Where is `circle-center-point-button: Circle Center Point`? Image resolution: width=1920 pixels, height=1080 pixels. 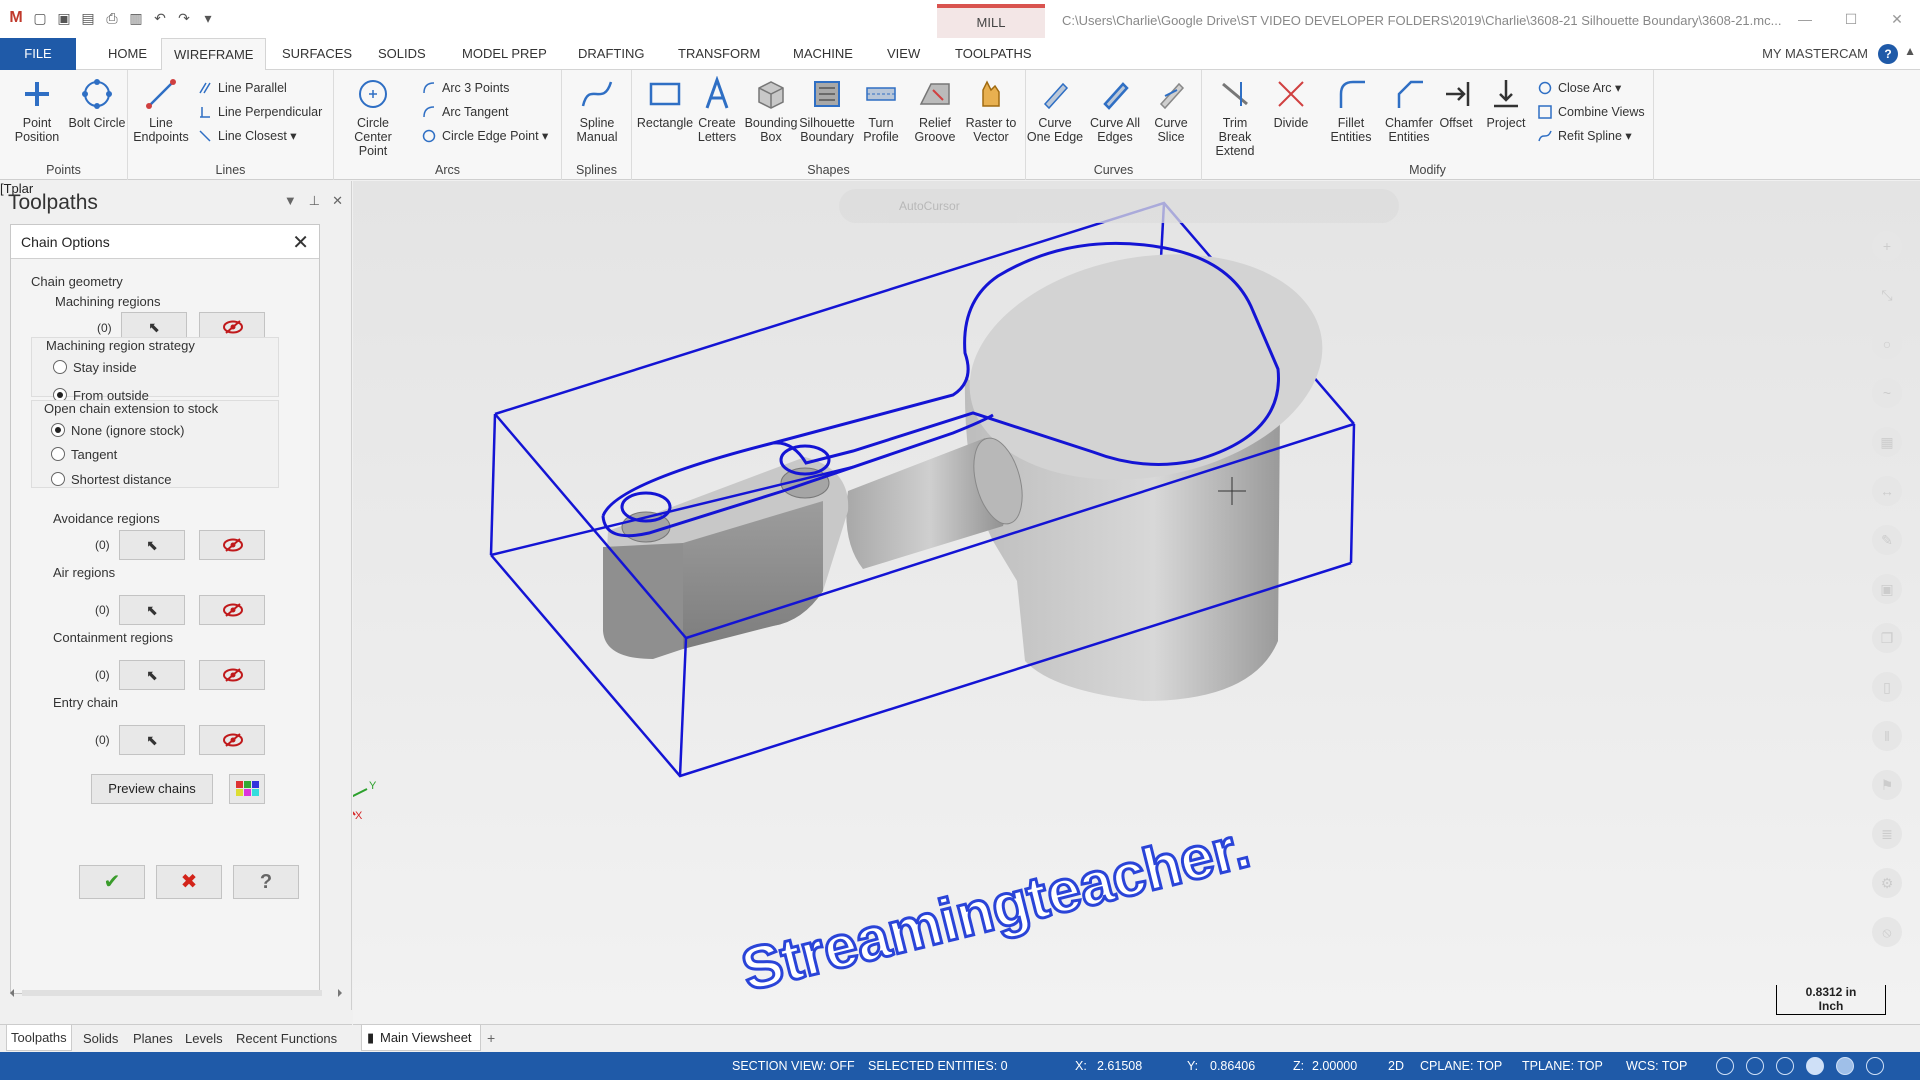
circle-center-point-button: Circle Center Point is located at coordinates (373, 117).